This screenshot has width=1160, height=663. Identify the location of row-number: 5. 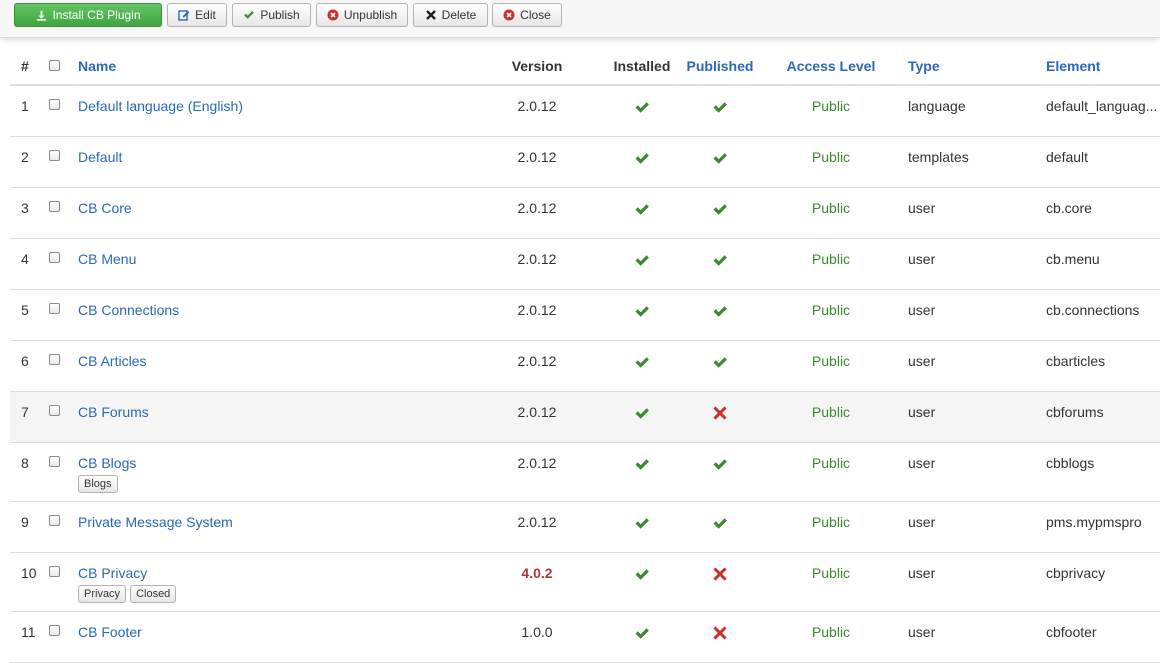
(25, 310).